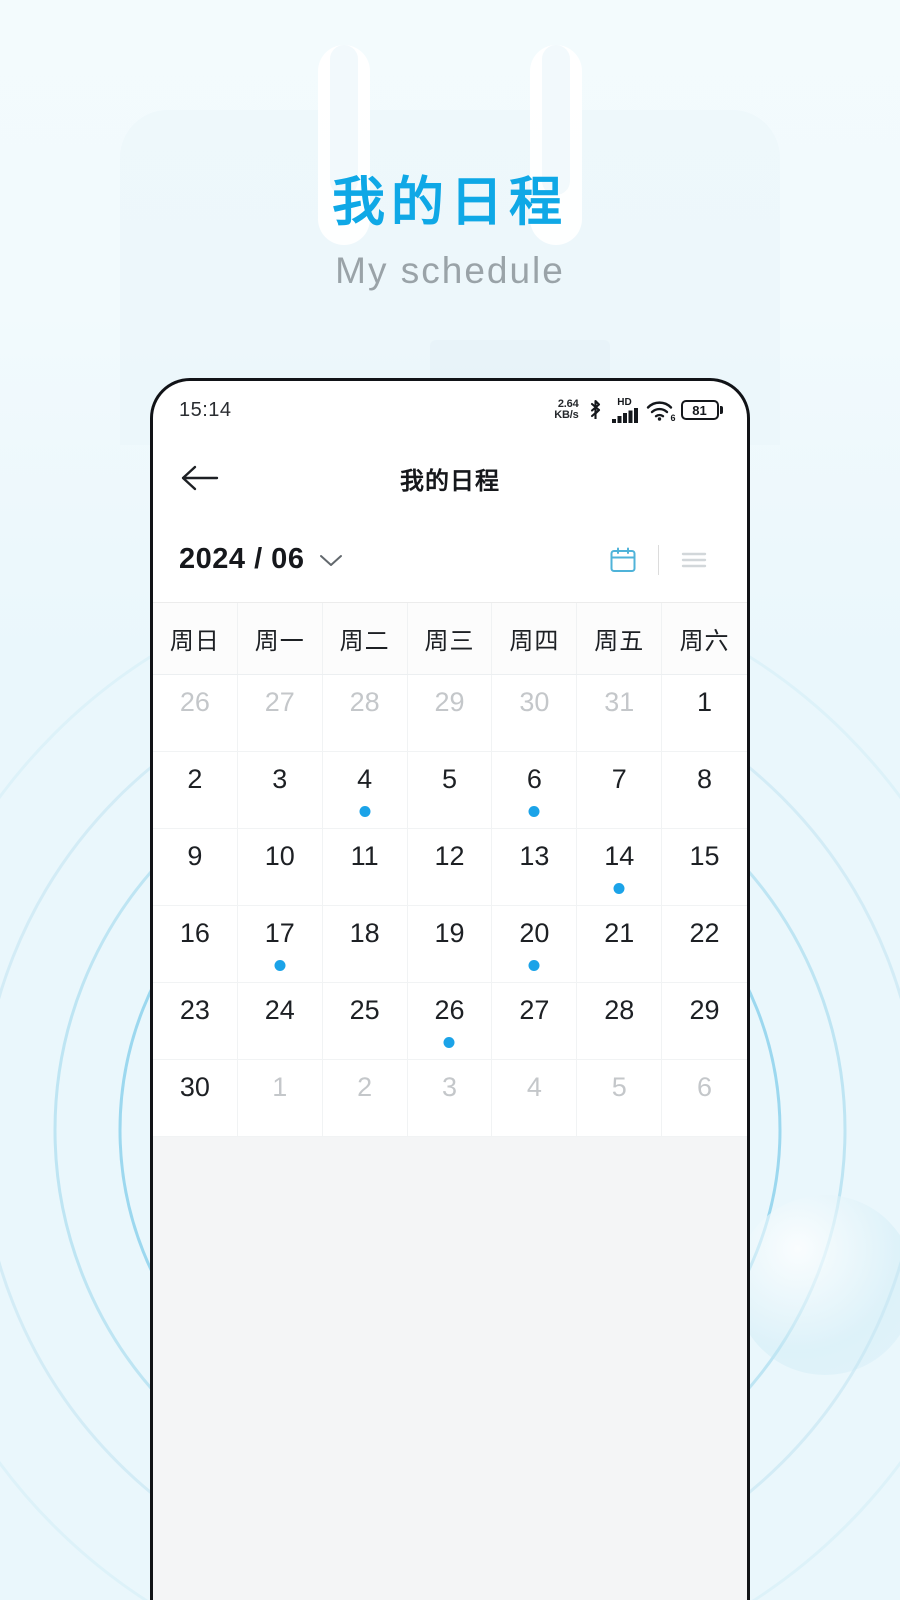 The image size is (900, 1600). What do you see at coordinates (449, 933) in the screenshot?
I see `calendar-day-number: 19` at bounding box center [449, 933].